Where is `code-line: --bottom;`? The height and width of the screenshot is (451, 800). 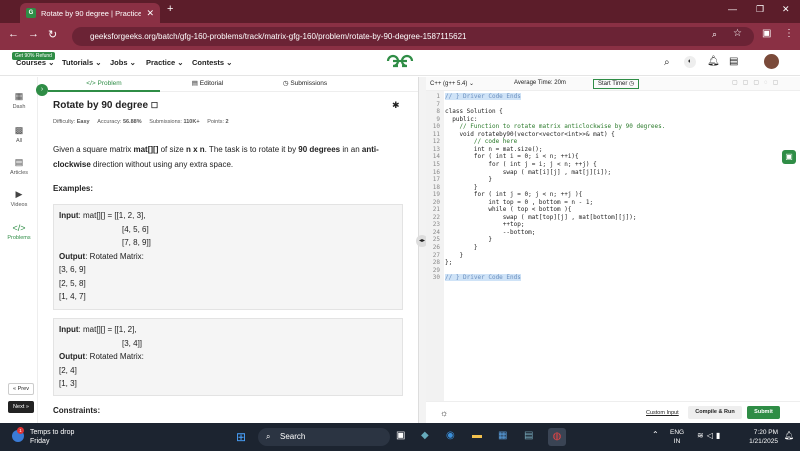
code-line: --bottom; is located at coordinates (490, 232).